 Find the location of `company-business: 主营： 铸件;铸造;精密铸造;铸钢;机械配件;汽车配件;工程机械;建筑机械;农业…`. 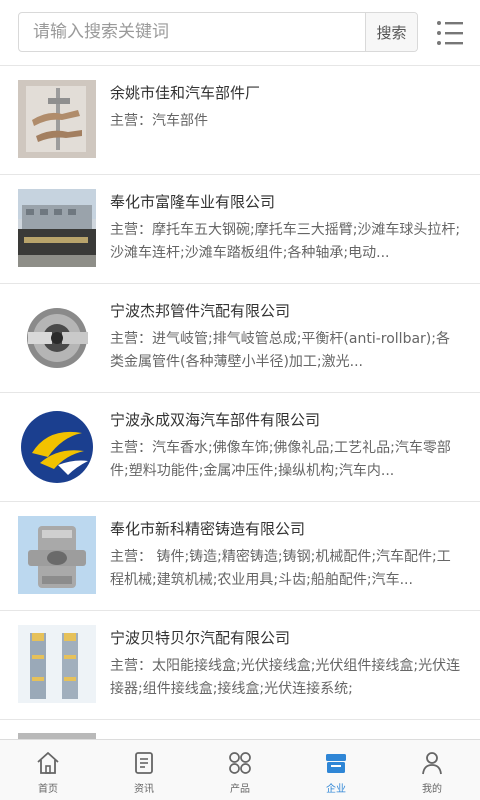

company-business: 主营： 铸件;铸造;精密铸造;铸钢;机械配件;汽车配件;工程机械;建筑机械;农业… is located at coordinates (280, 568).